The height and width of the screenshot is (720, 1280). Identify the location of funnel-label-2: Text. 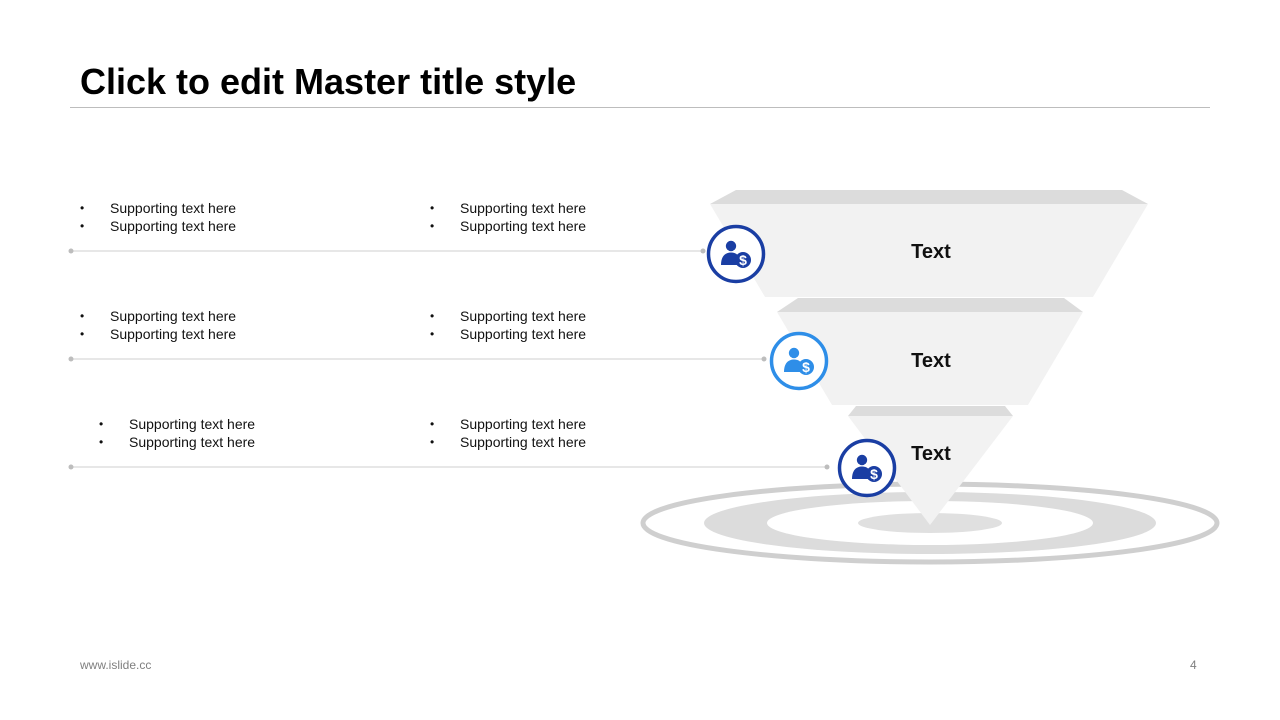
(931, 361).